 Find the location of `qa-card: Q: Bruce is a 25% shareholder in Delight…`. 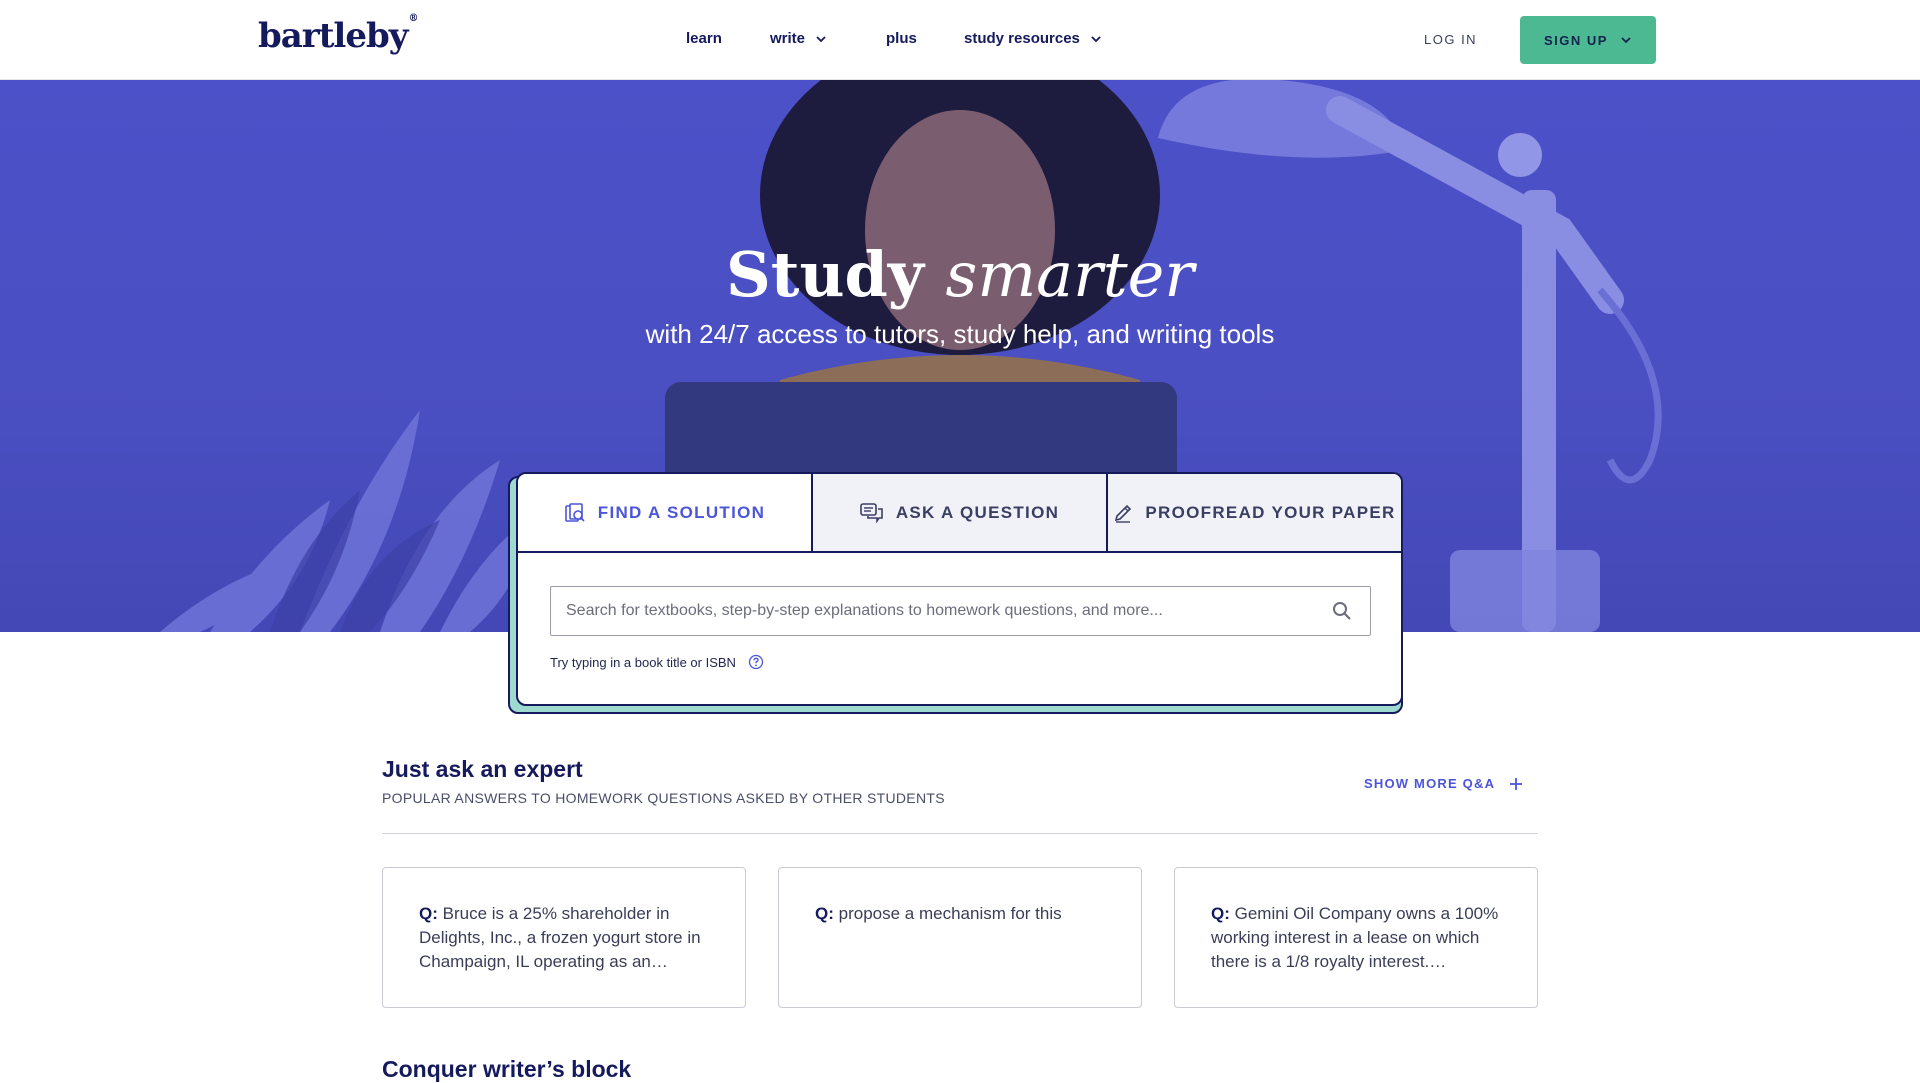

qa-card: Q: Bruce is a 25% shareholder in Delight… is located at coordinates (564, 937).